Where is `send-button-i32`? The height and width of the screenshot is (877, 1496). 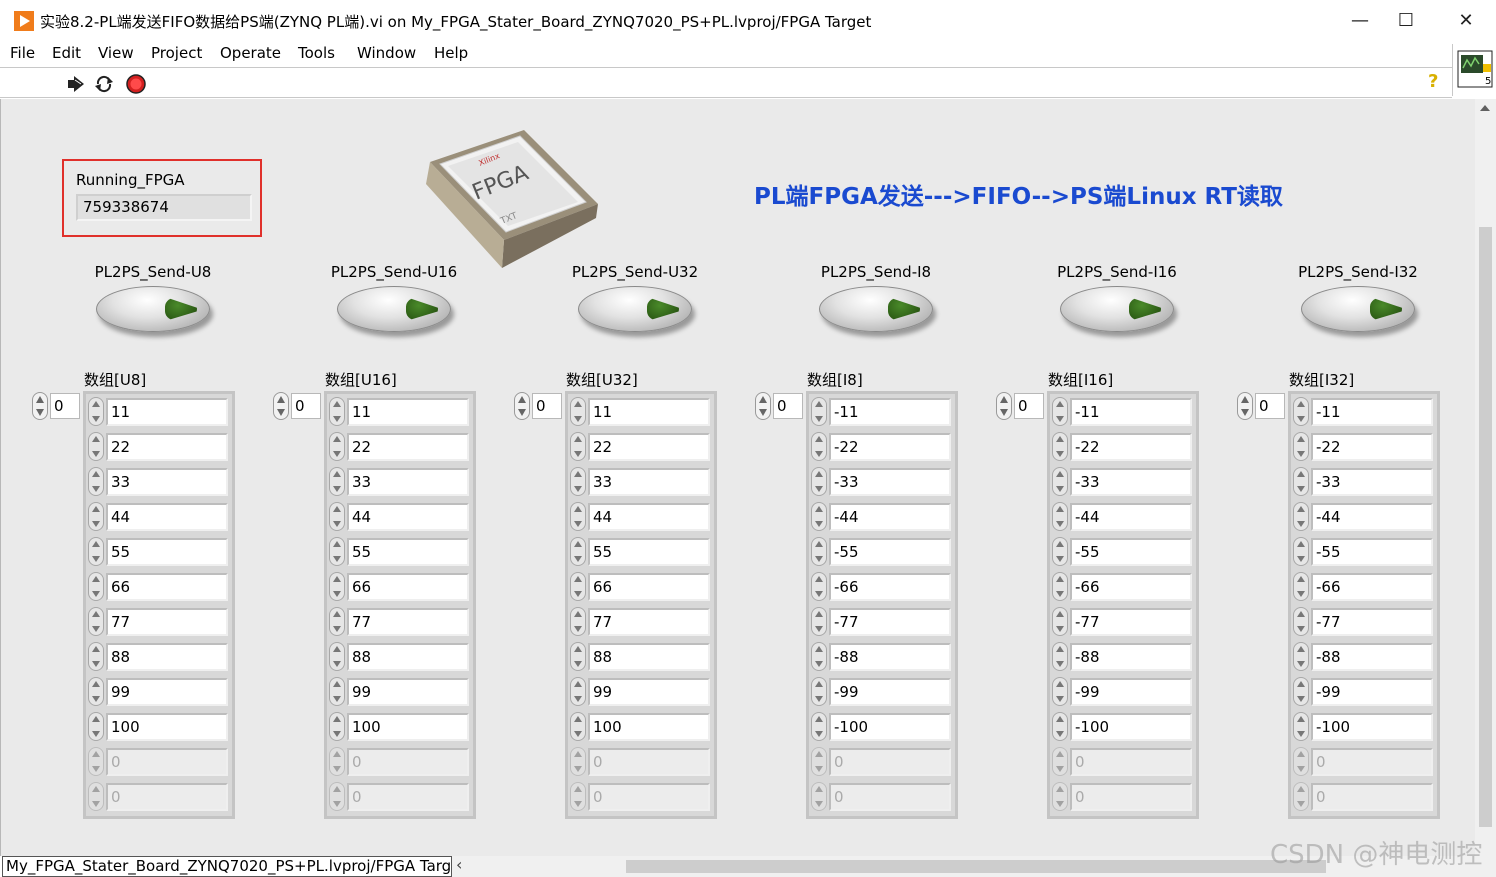 send-button-i32 is located at coordinates (1358, 309).